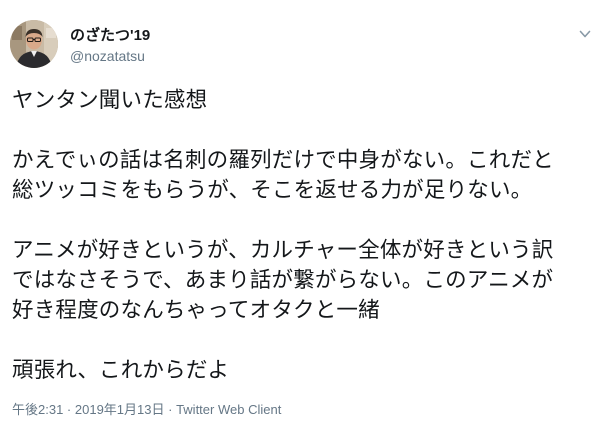 The width and height of the screenshot is (600, 435). Describe the element at coordinates (110, 100) in the screenshot. I see `tweet-text-line: ヤンタン聞いた感想` at that location.